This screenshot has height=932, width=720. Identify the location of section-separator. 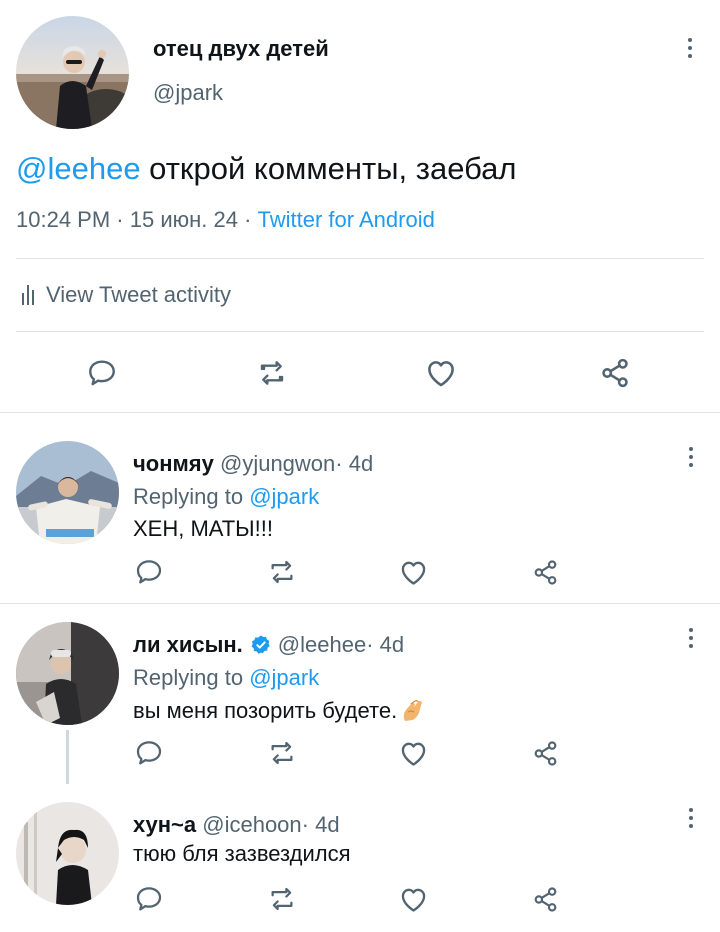
(360, 412).